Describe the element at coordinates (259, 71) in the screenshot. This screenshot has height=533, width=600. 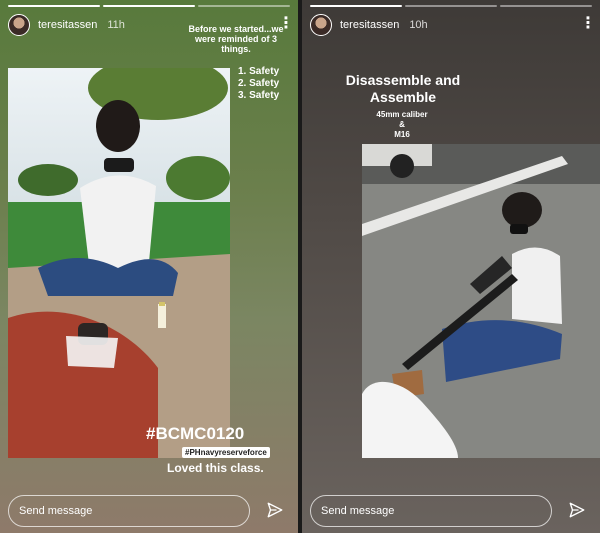
I see `safety-item: 1. Safety` at that location.